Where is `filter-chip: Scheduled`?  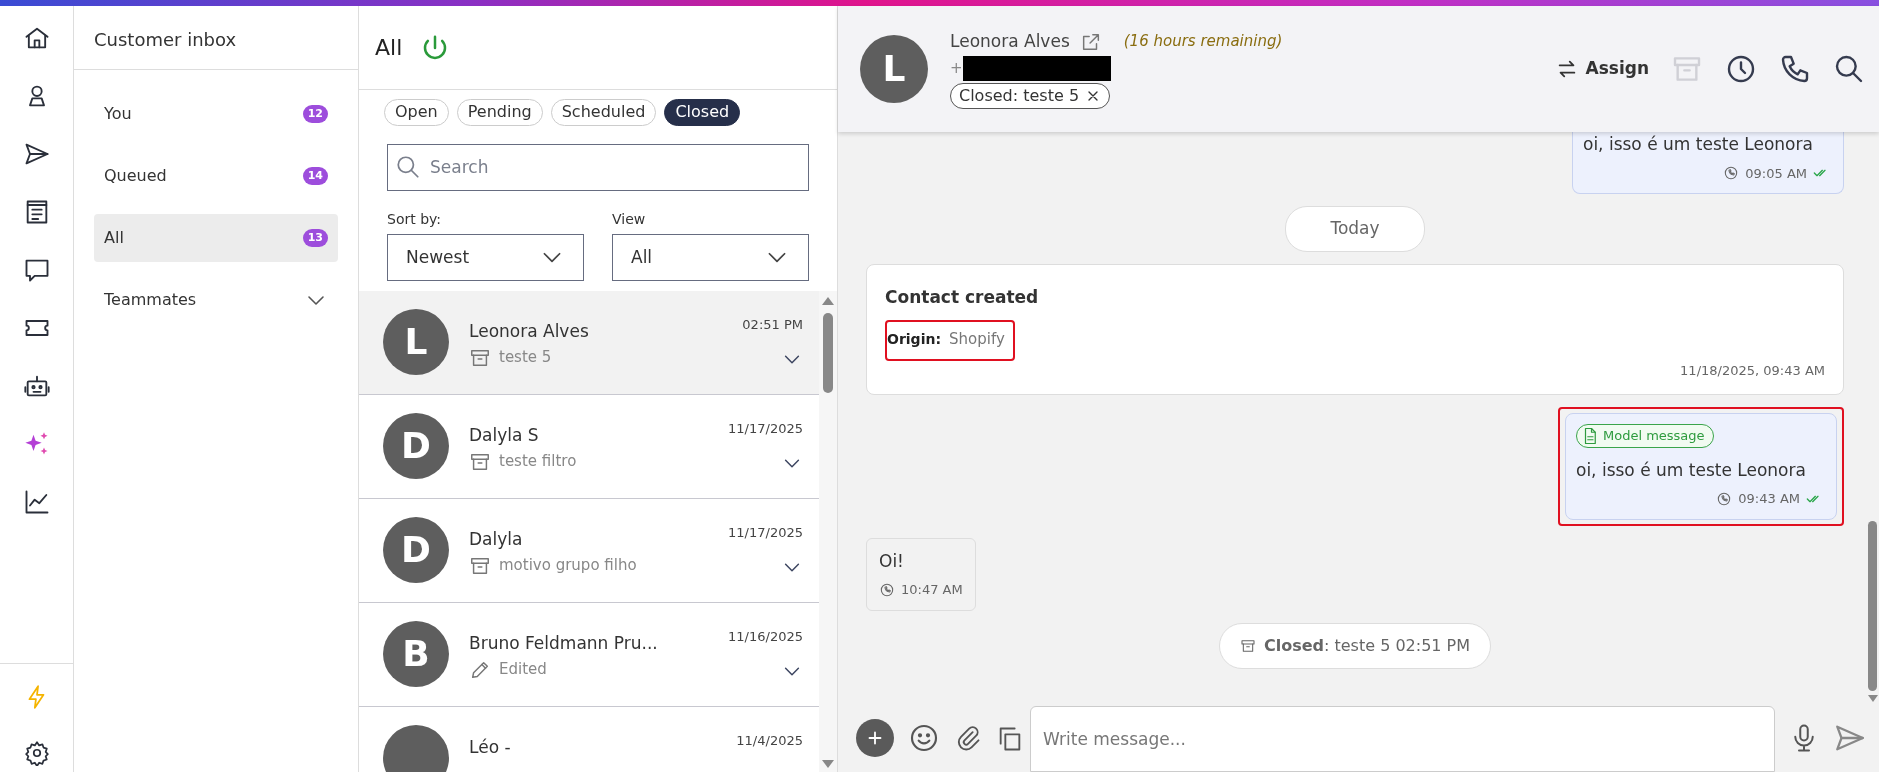
filter-chip: Scheduled is located at coordinates (603, 112).